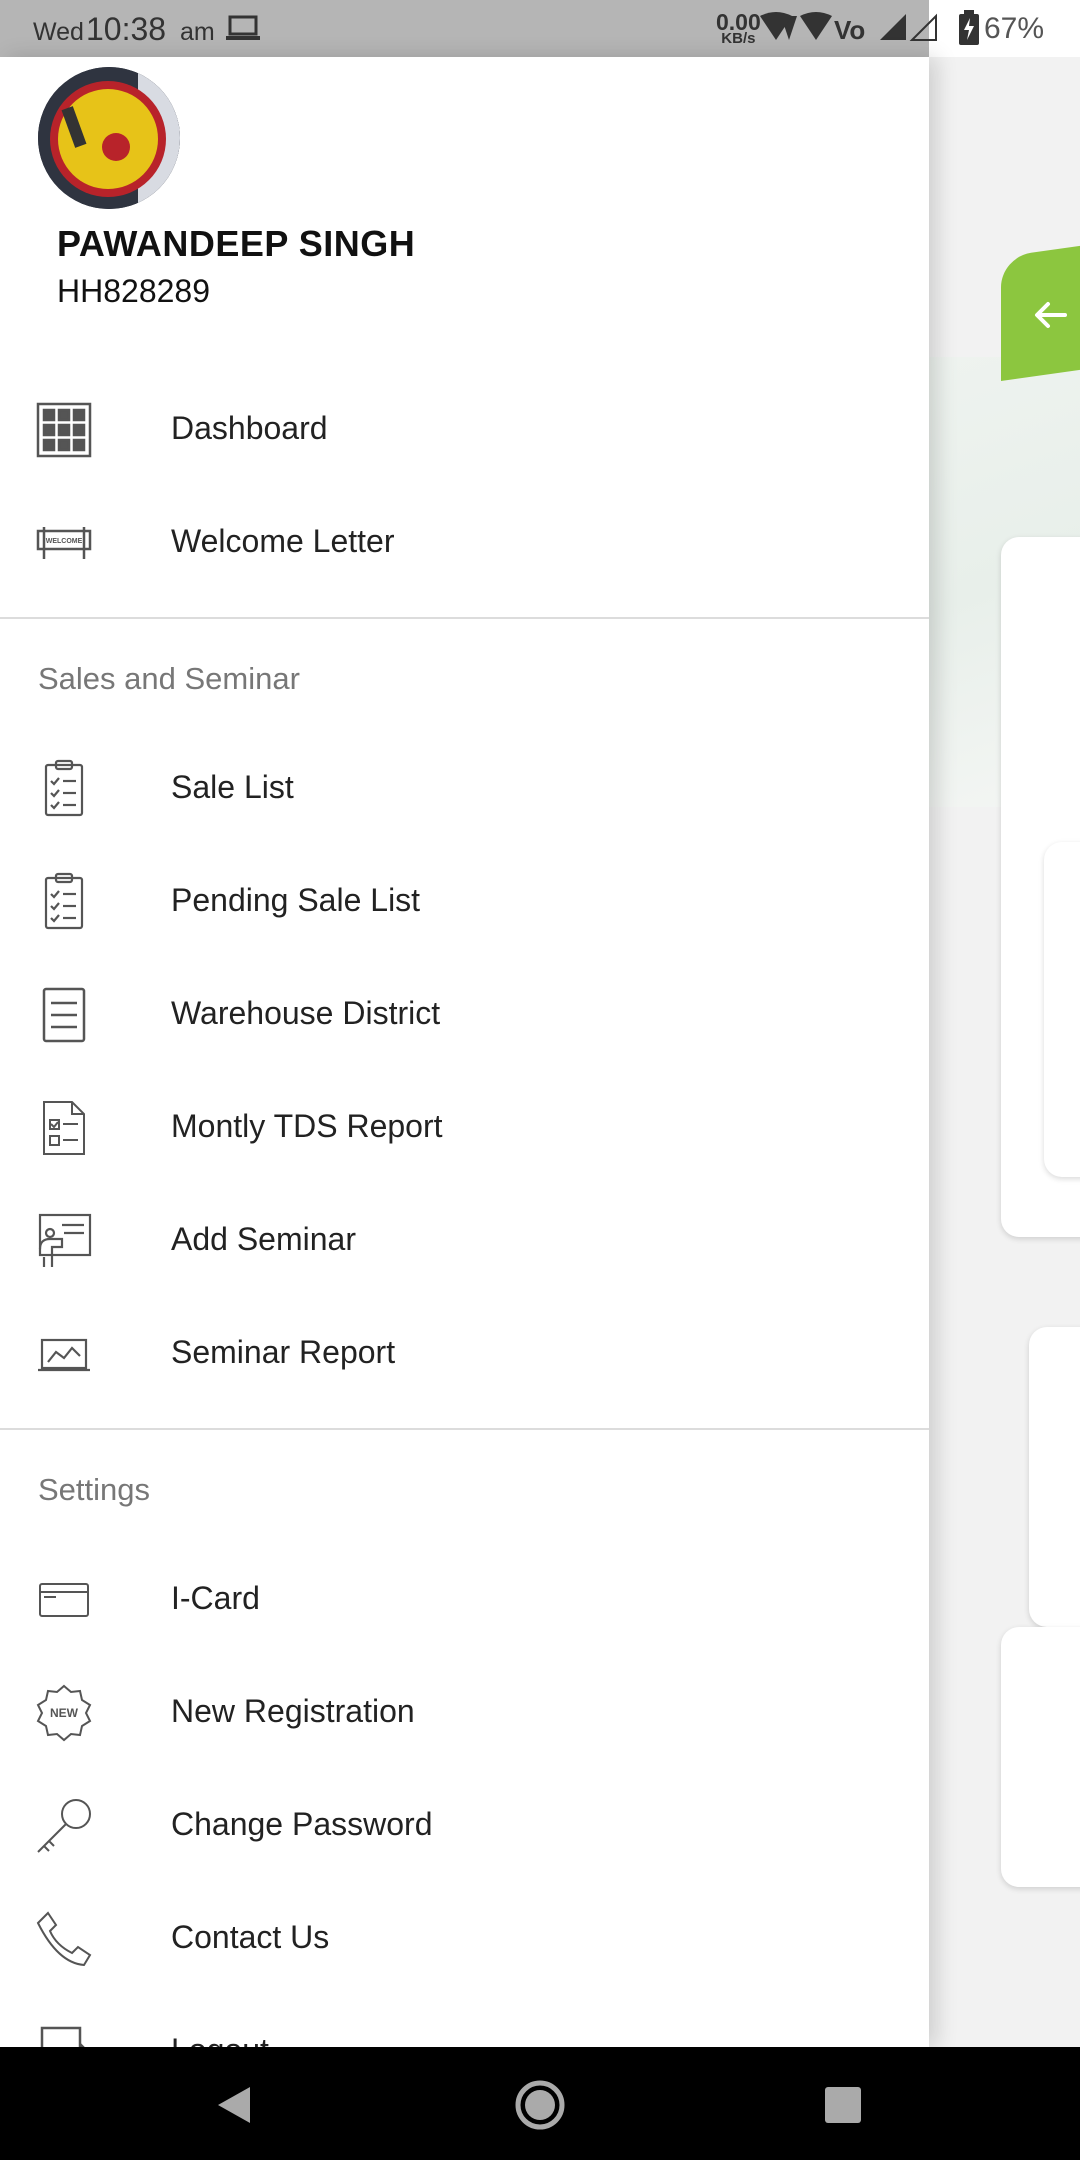 The width and height of the screenshot is (1080, 2160). I want to click on chart-monitor-icon, so click(64, 1354).